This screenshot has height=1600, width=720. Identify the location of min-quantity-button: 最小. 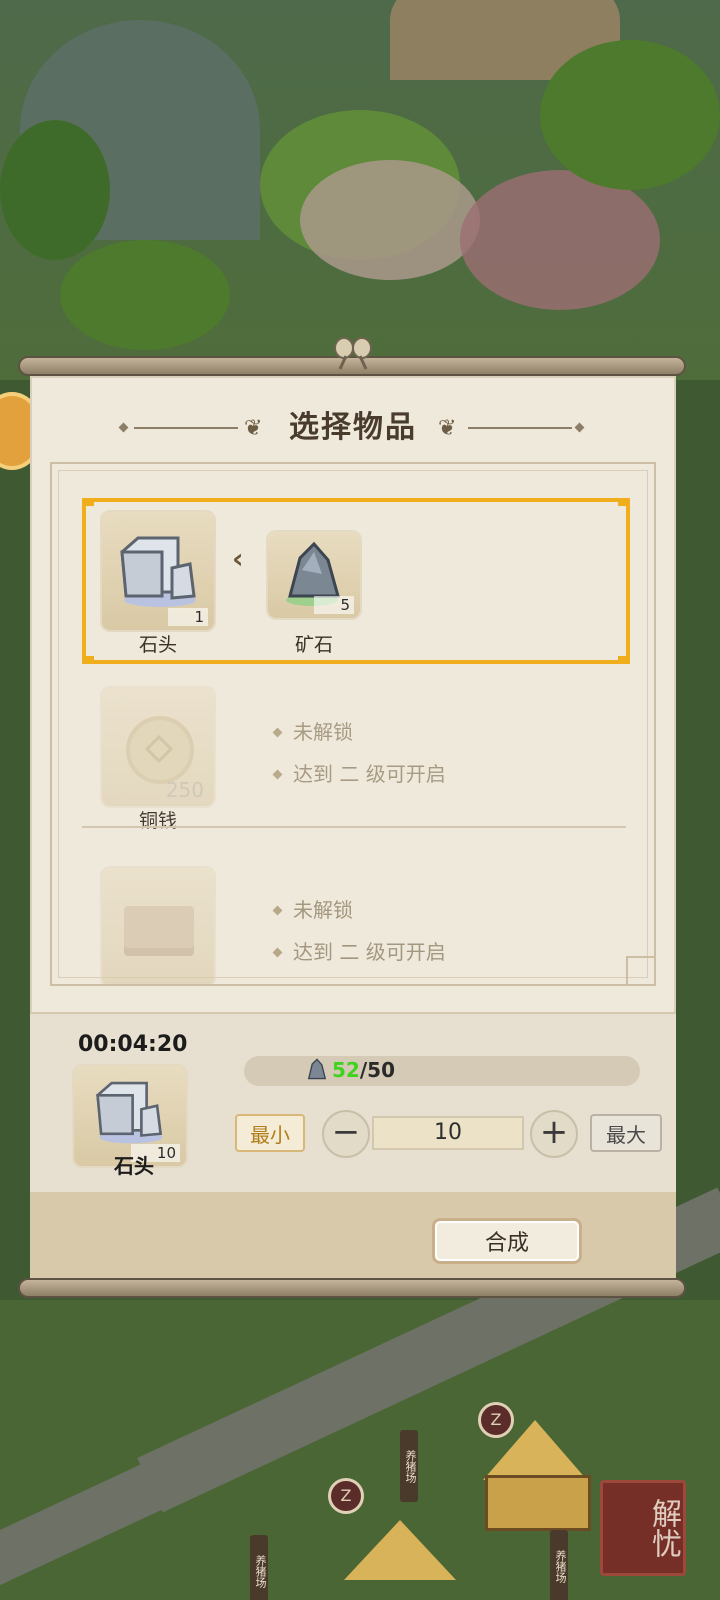
(270, 1133).